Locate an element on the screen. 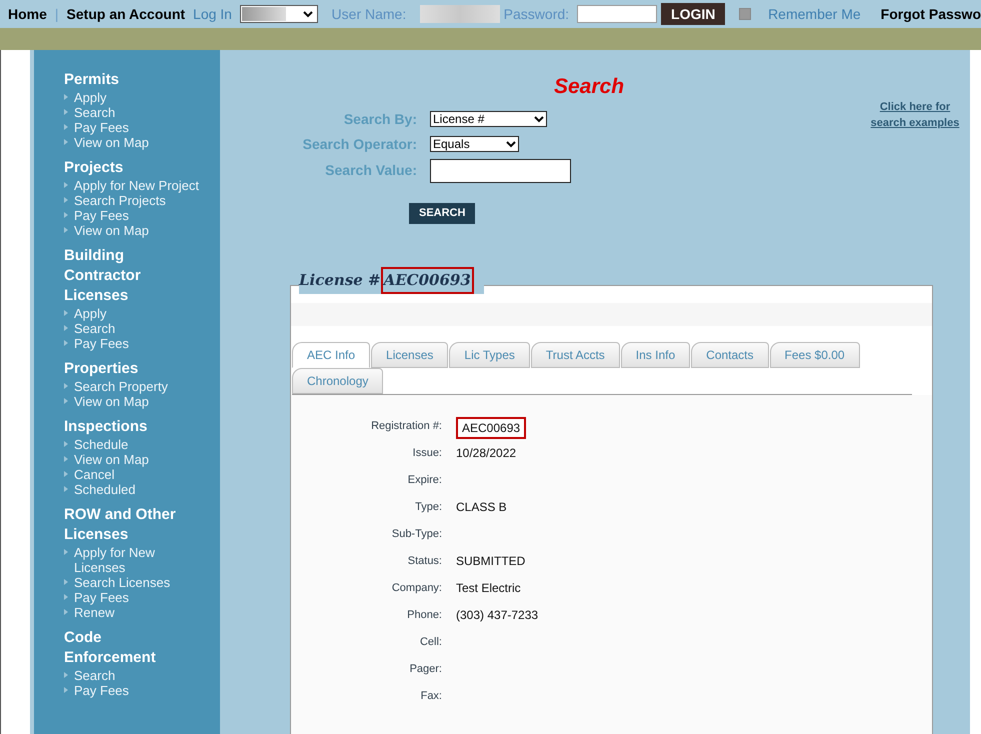  sidebar-heading: ROW and Other Licenses is located at coordinates (120, 525).